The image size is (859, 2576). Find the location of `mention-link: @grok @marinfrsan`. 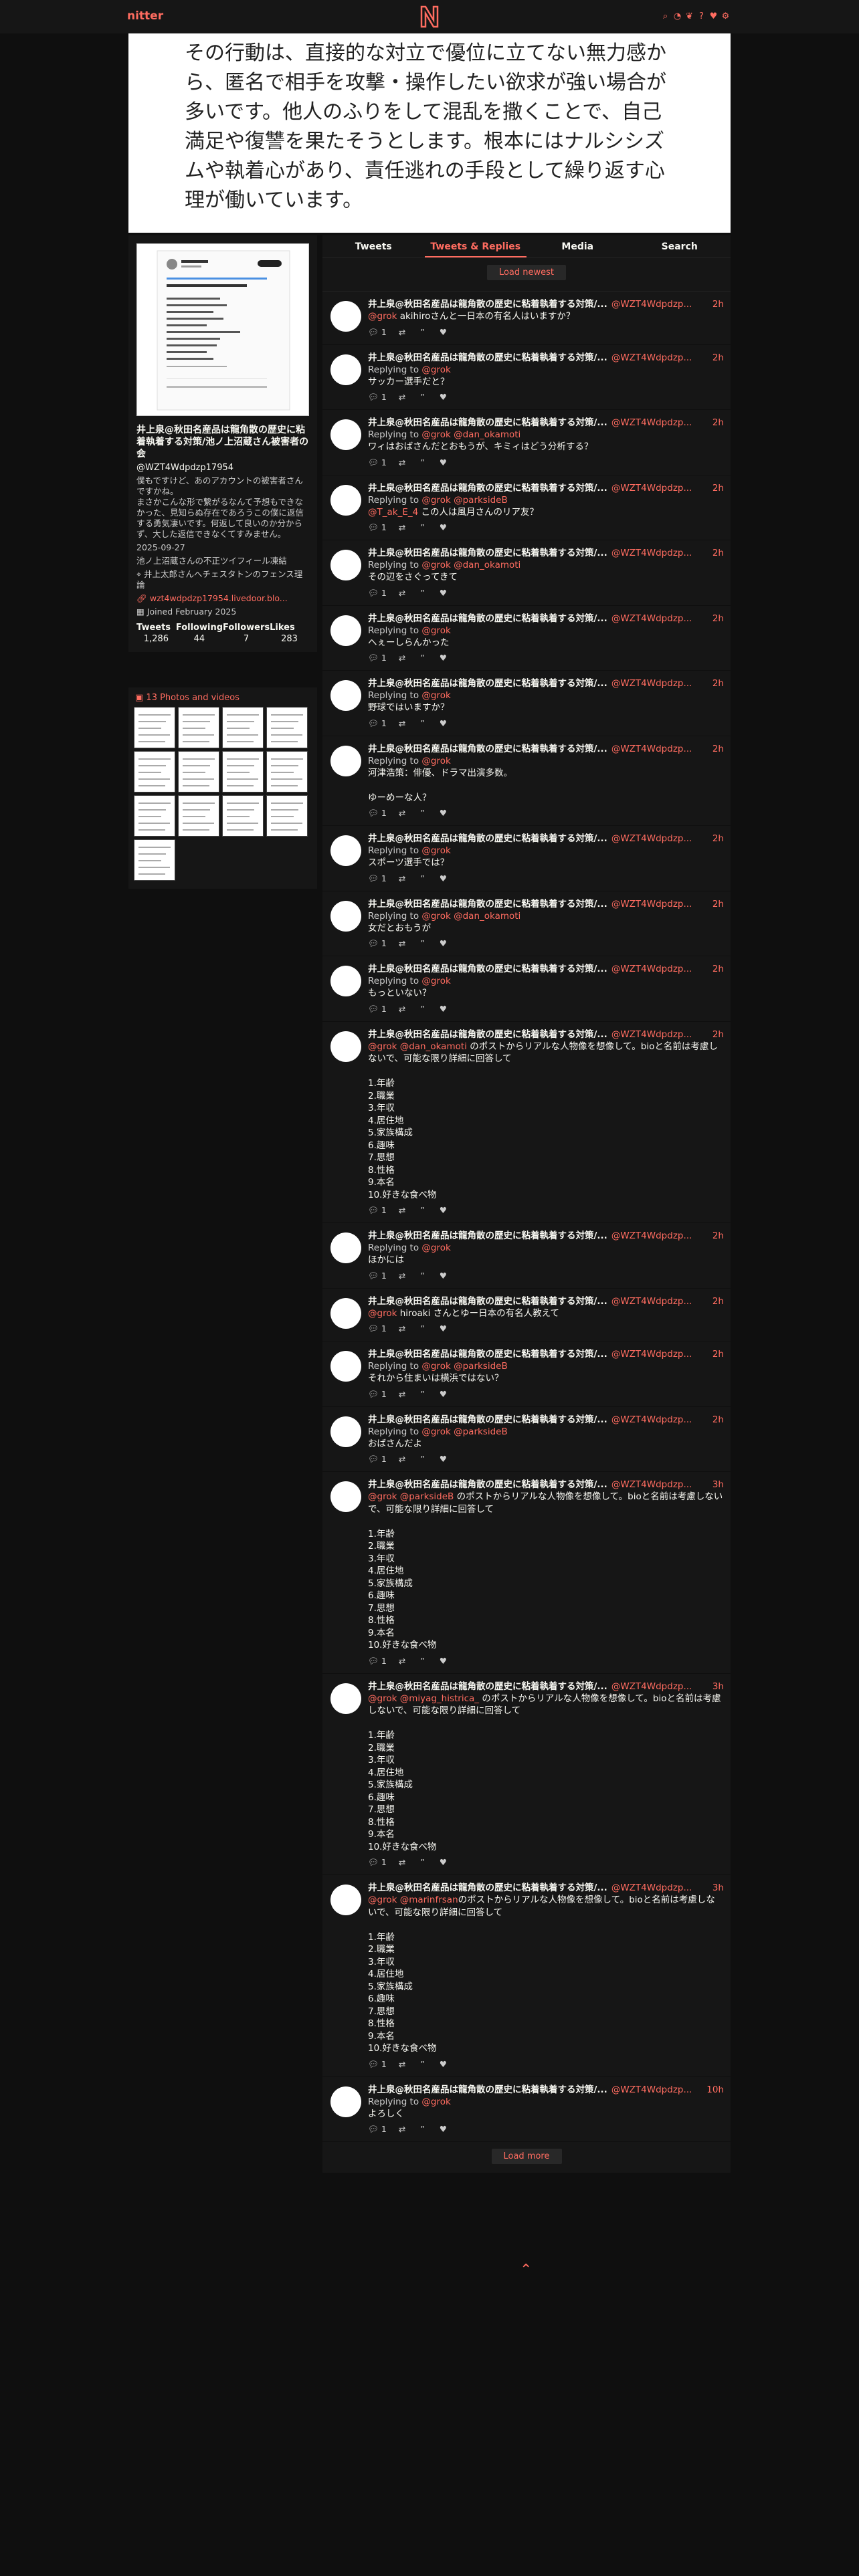

mention-link: @grok @marinfrsan is located at coordinates (413, 1900).